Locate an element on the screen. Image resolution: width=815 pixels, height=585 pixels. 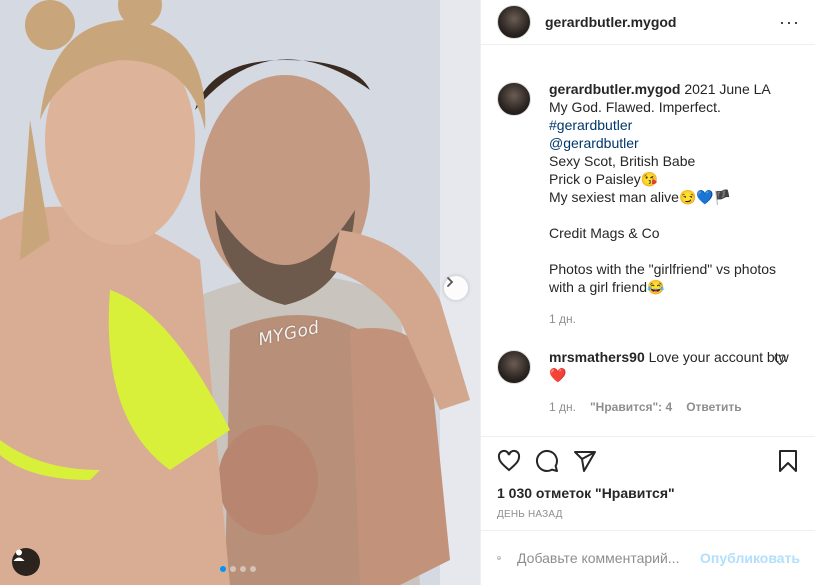
add-comment-bar: Опубликовать is located at coordinates (648, 557).